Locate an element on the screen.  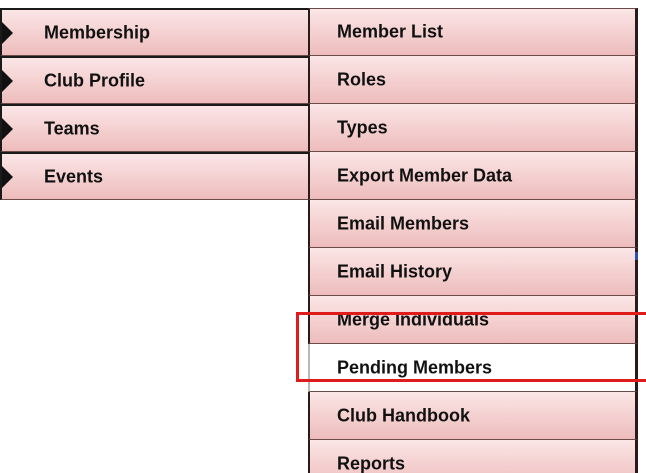
submenu-item-label: Roles is located at coordinates (362, 79).